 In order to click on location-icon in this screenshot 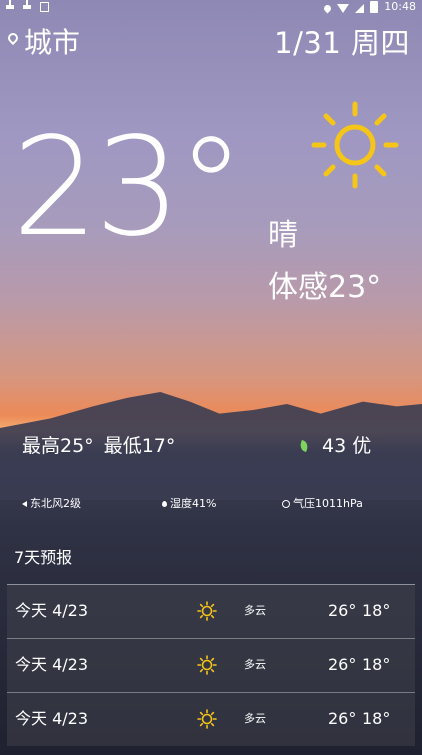, I will do `click(327, 8)`.